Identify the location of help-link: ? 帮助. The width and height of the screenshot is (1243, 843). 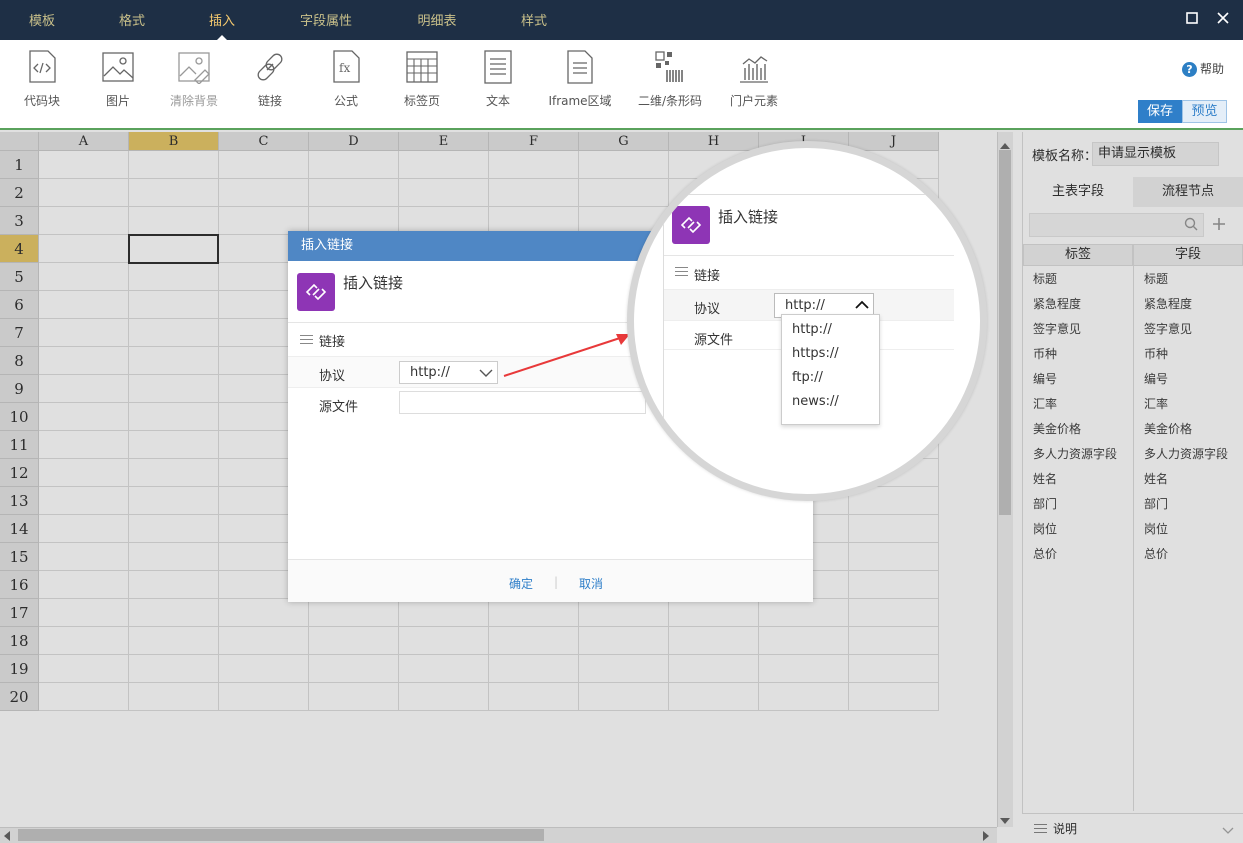
(1203, 68).